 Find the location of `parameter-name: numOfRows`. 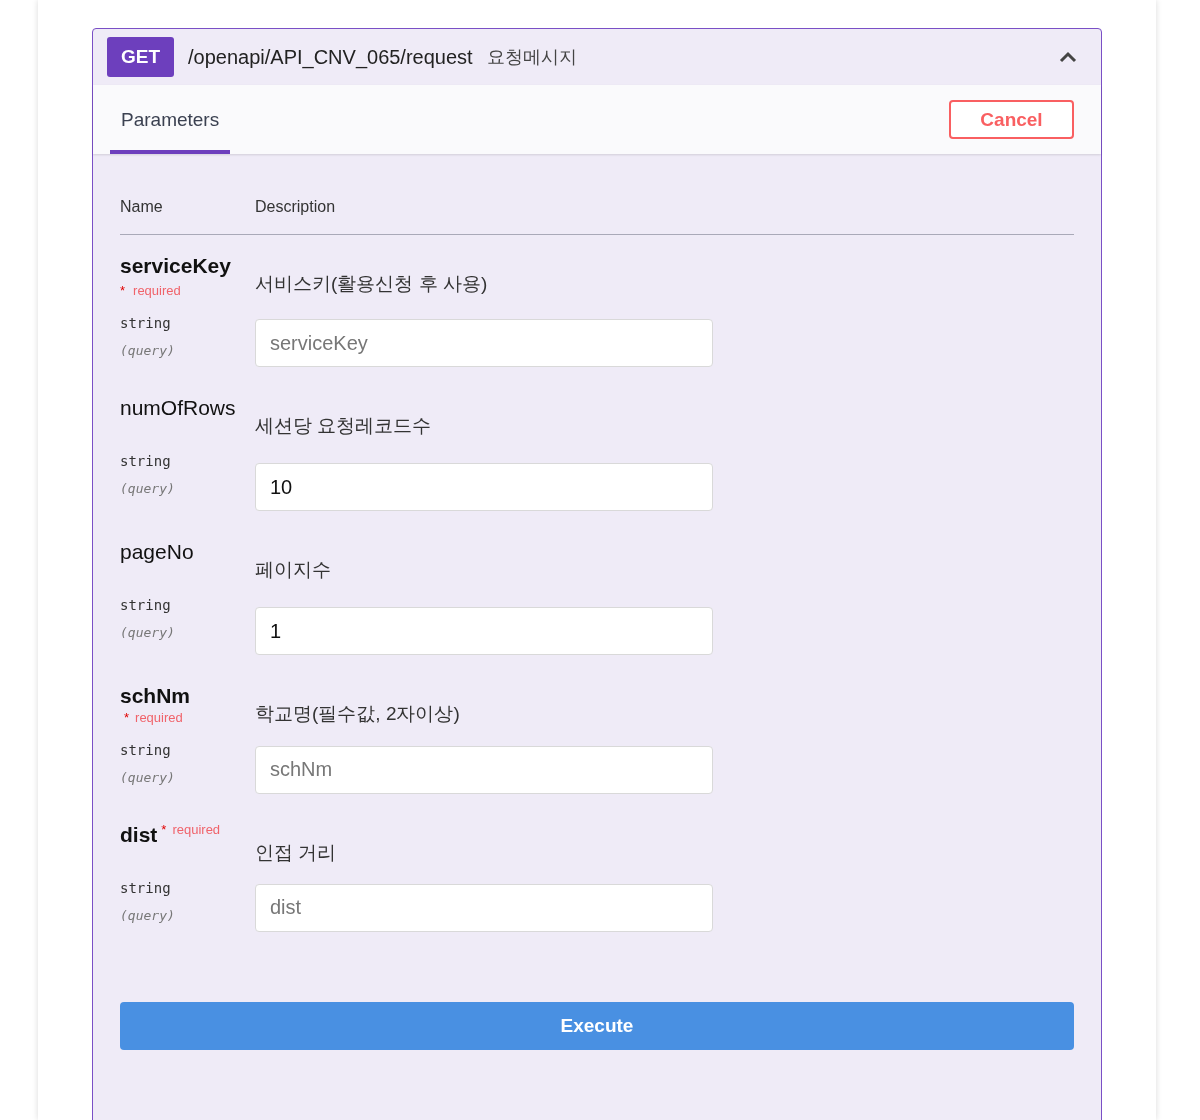

parameter-name: numOfRows is located at coordinates (178, 408).